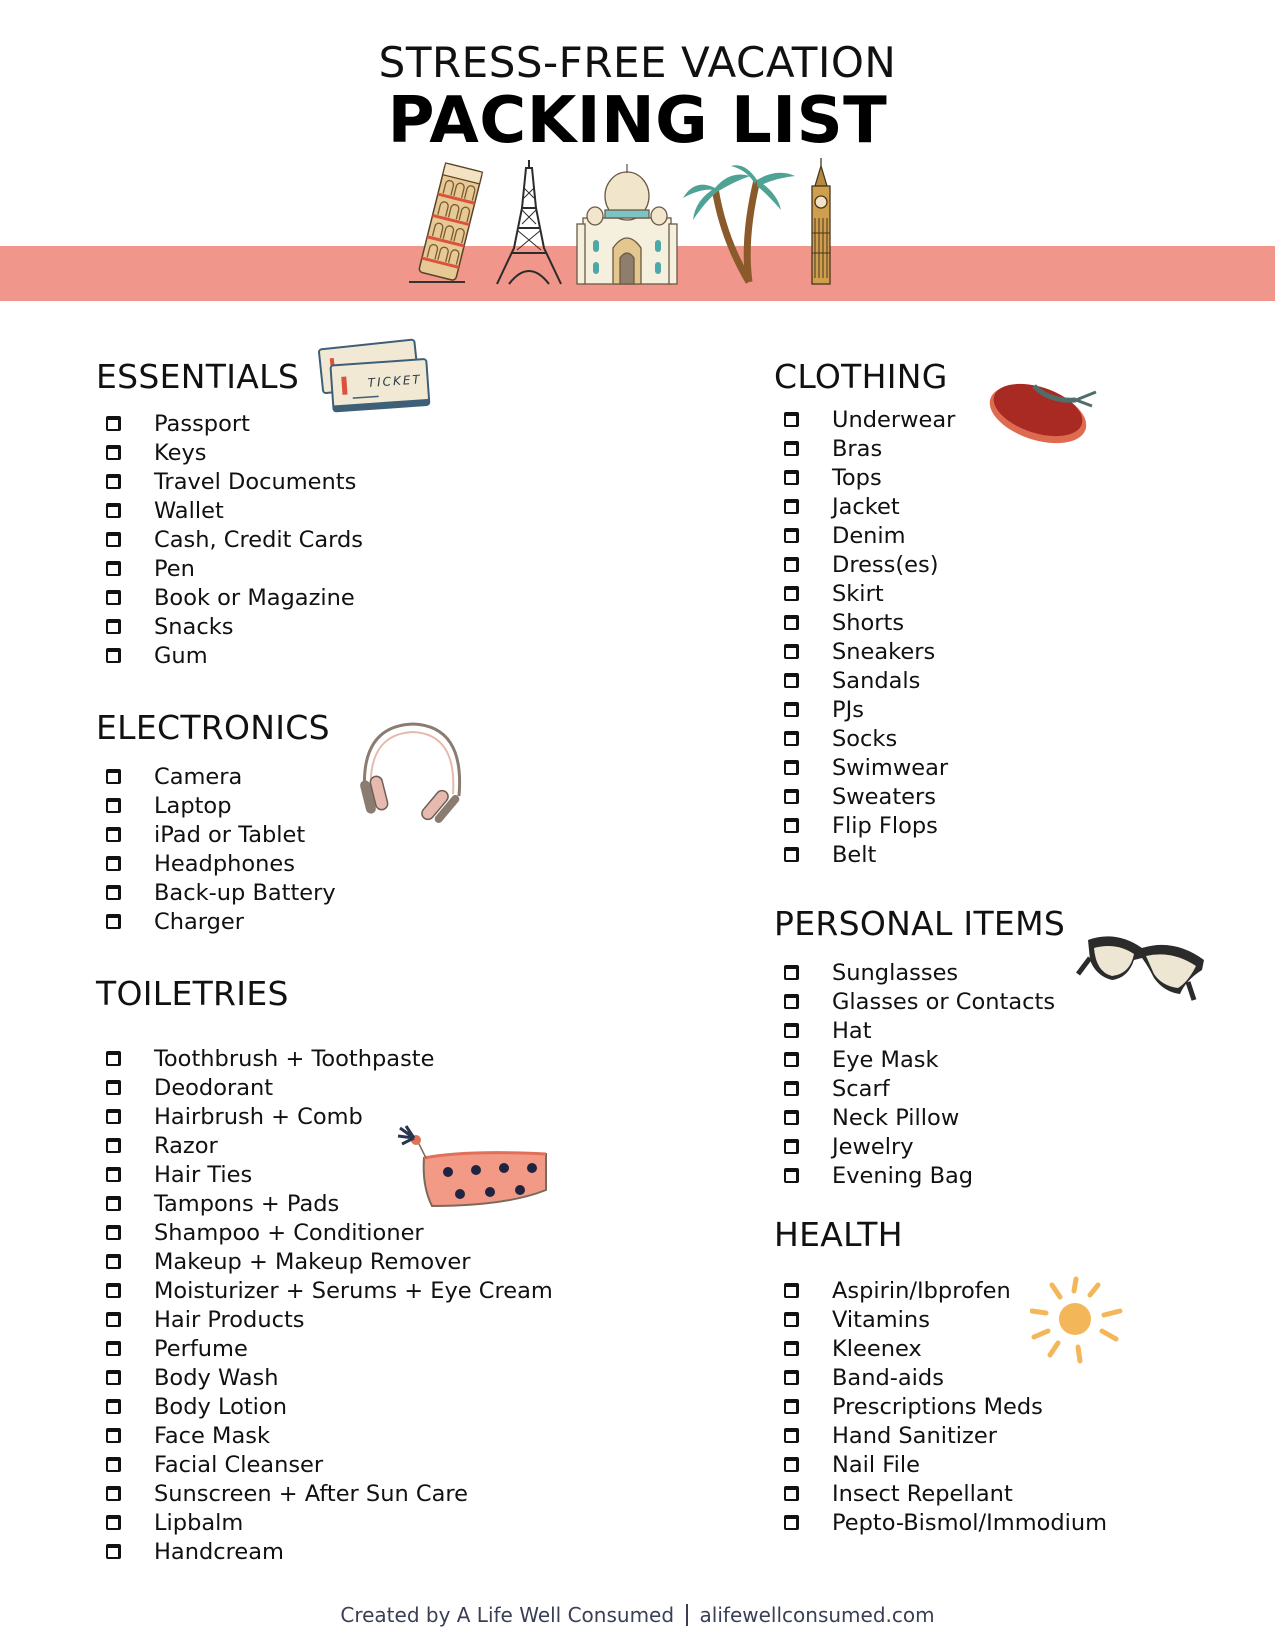 This screenshot has height=1650, width=1275. I want to click on checklist-item: Moisturizer + Serums + Eye Cream, so click(324, 1290).